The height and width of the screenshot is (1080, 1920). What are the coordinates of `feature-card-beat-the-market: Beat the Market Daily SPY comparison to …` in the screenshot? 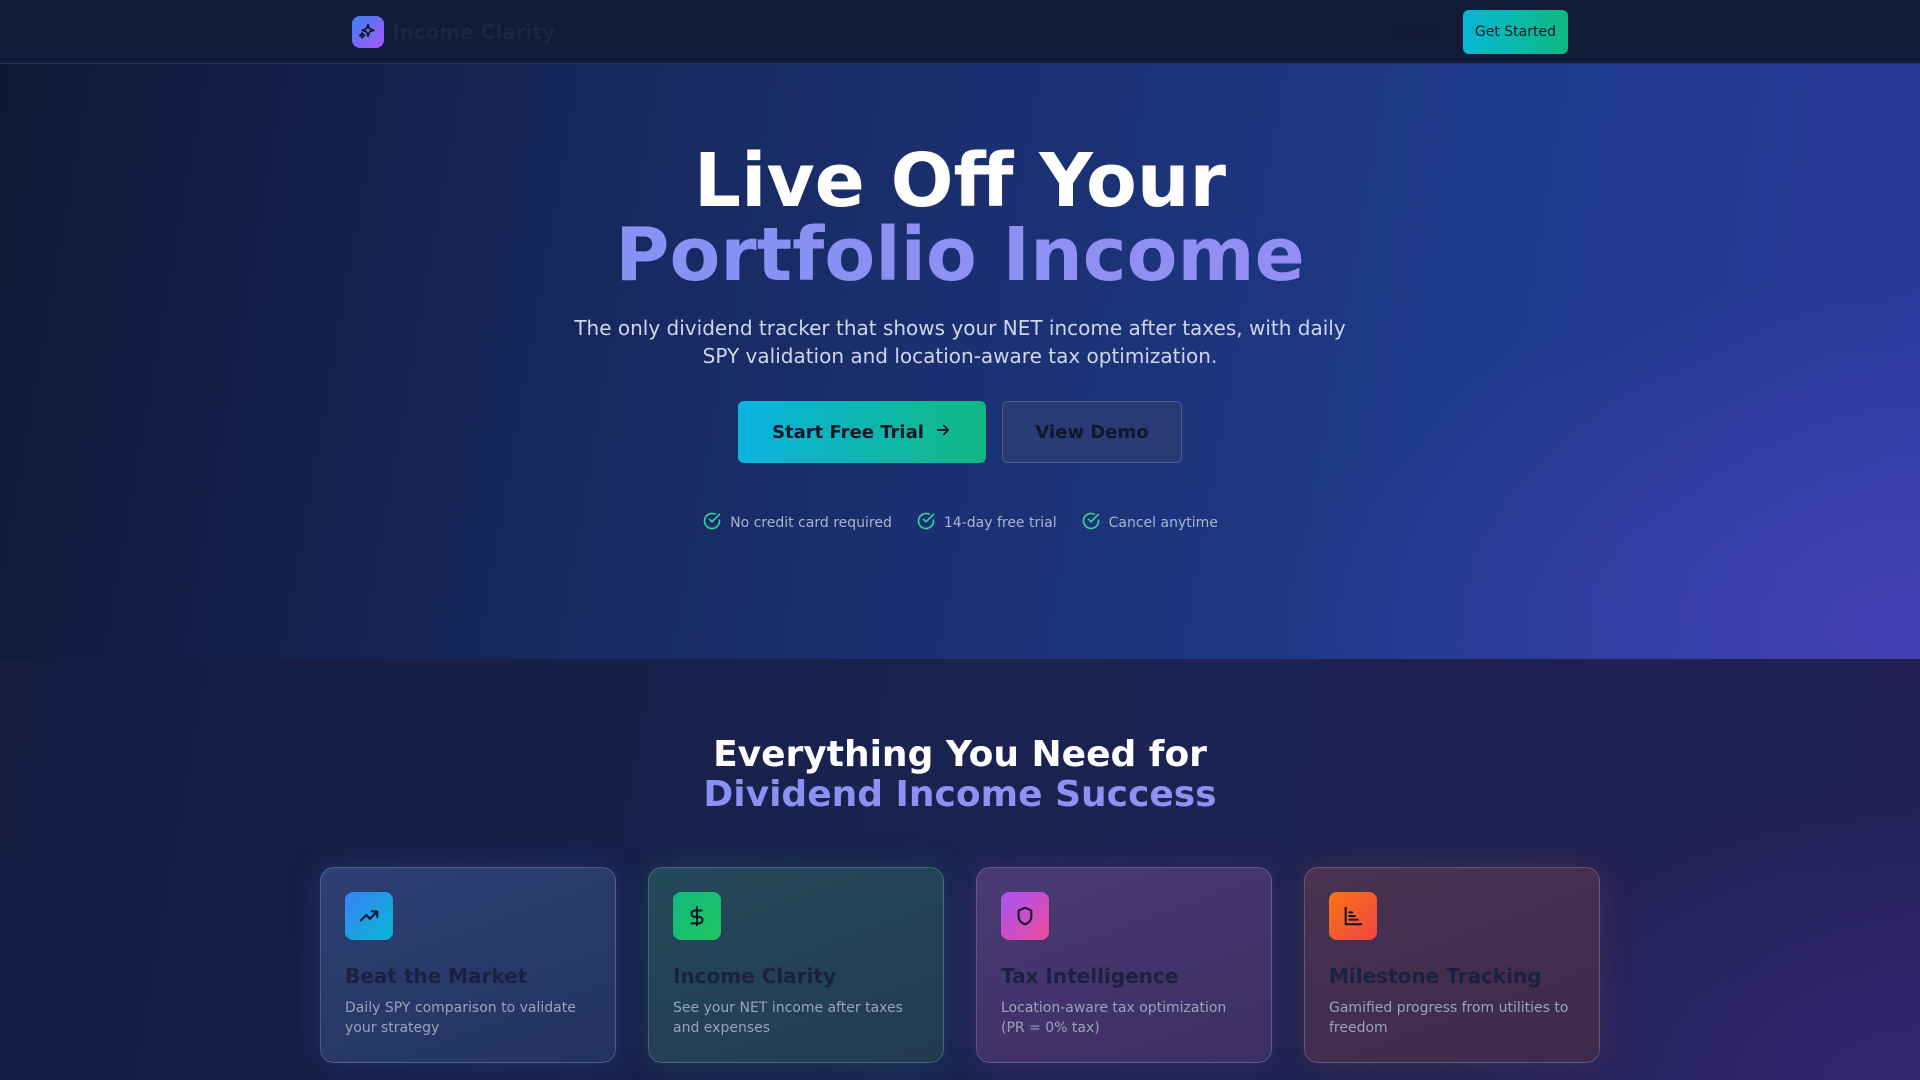 It's located at (468, 965).